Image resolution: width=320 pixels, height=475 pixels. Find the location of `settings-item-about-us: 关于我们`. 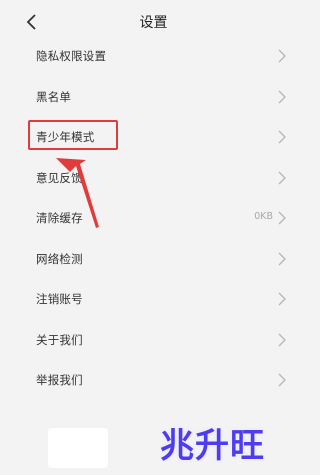

settings-item-about-us: 关于我们 is located at coordinates (153, 340).